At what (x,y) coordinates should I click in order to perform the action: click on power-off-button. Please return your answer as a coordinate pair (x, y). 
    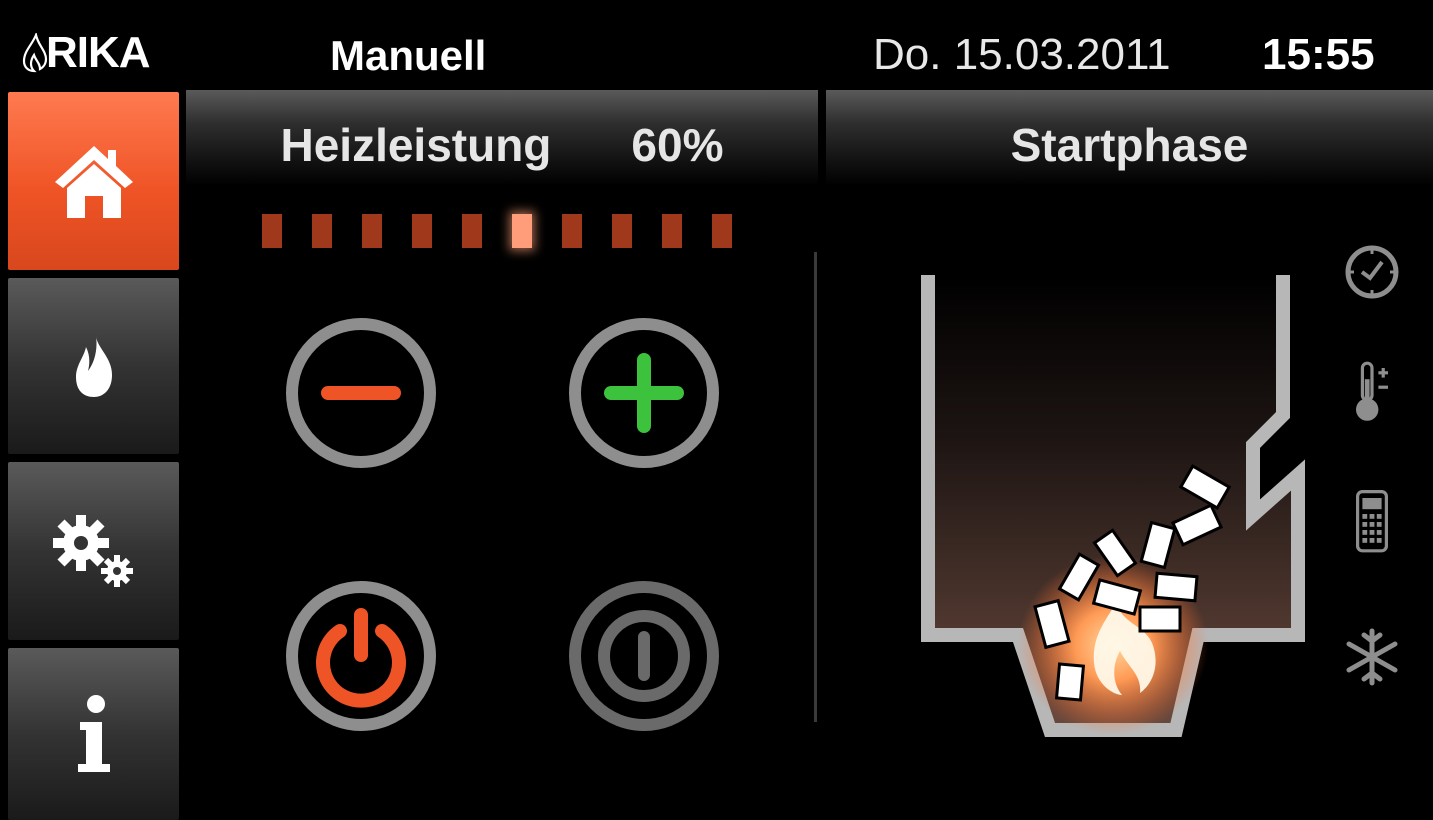
    Looking at the image, I should click on (644, 656).